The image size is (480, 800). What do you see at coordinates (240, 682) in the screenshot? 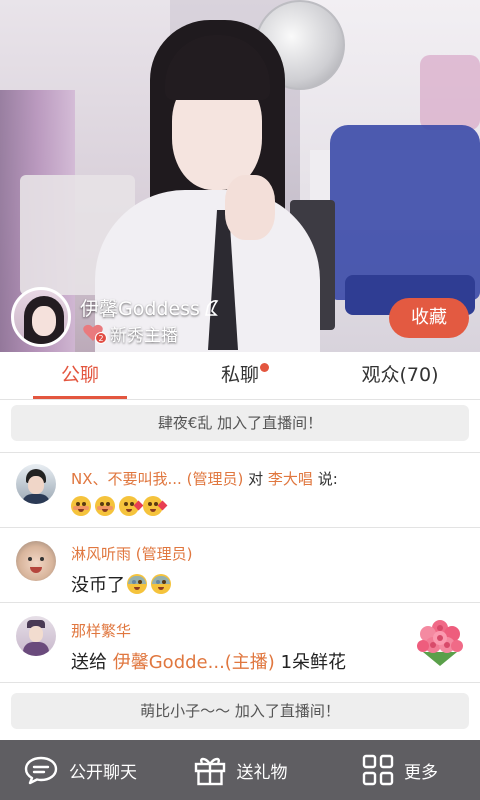
I see `divider` at bounding box center [240, 682].